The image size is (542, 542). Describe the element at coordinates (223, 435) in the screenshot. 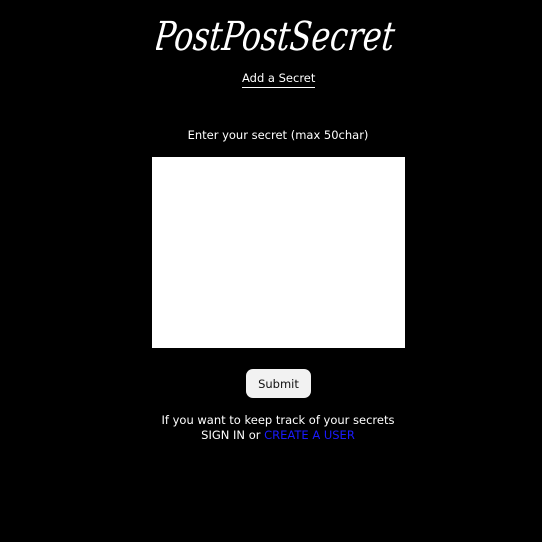

I see `sign-in-link: SIGN IN` at that location.